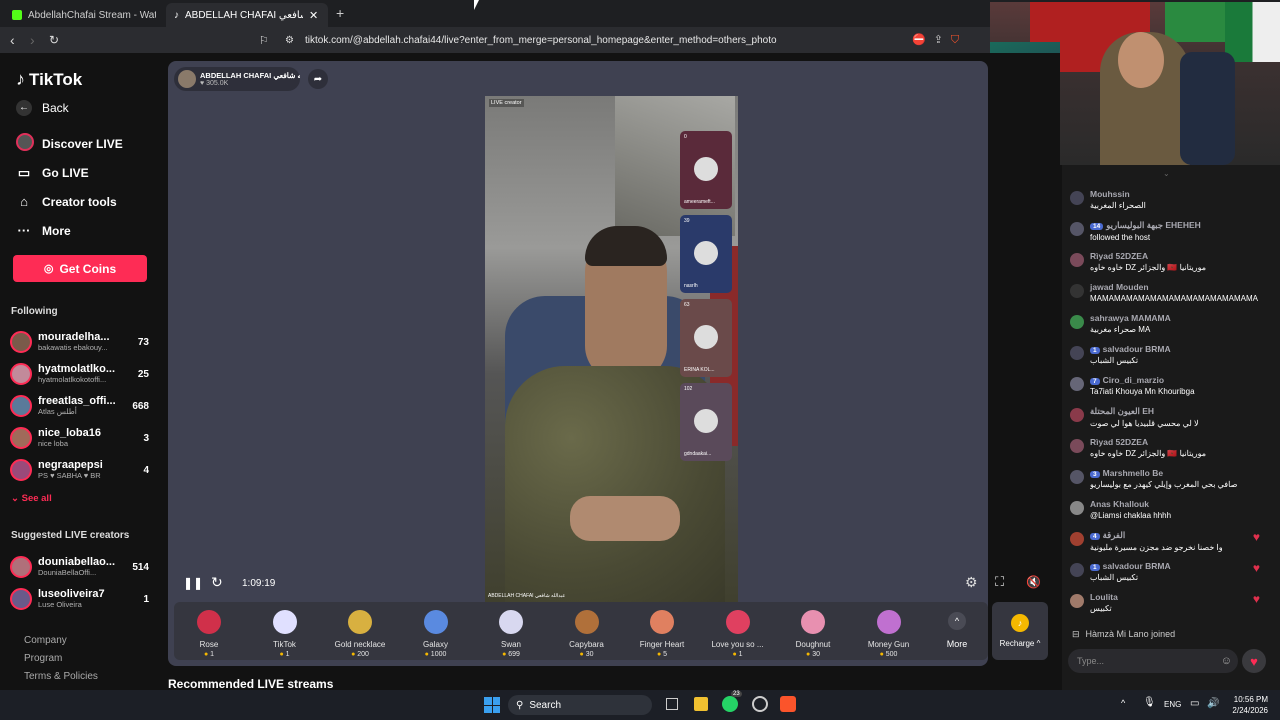 This screenshot has height=720, width=1280. What do you see at coordinates (82, 172) in the screenshot?
I see `nav-go-live: ▭ Go LIVE` at bounding box center [82, 172].